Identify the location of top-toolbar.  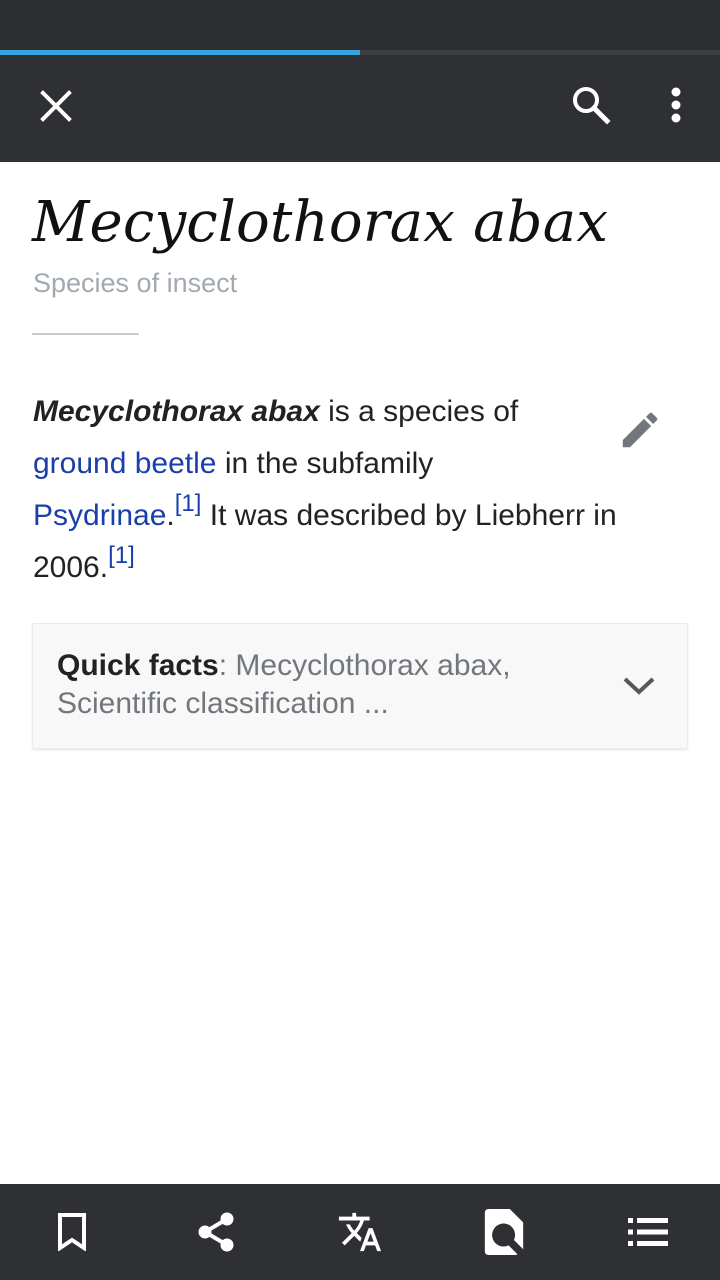
(360, 108).